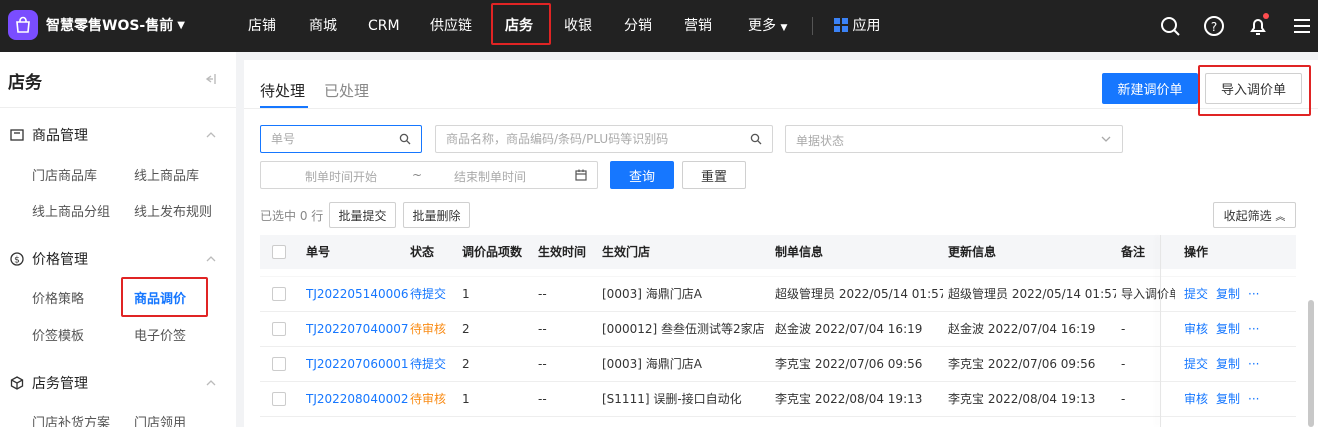 This screenshot has width=1318, height=427. What do you see at coordinates (954, 139) in the screenshot?
I see `status-select: 单据状态` at bounding box center [954, 139].